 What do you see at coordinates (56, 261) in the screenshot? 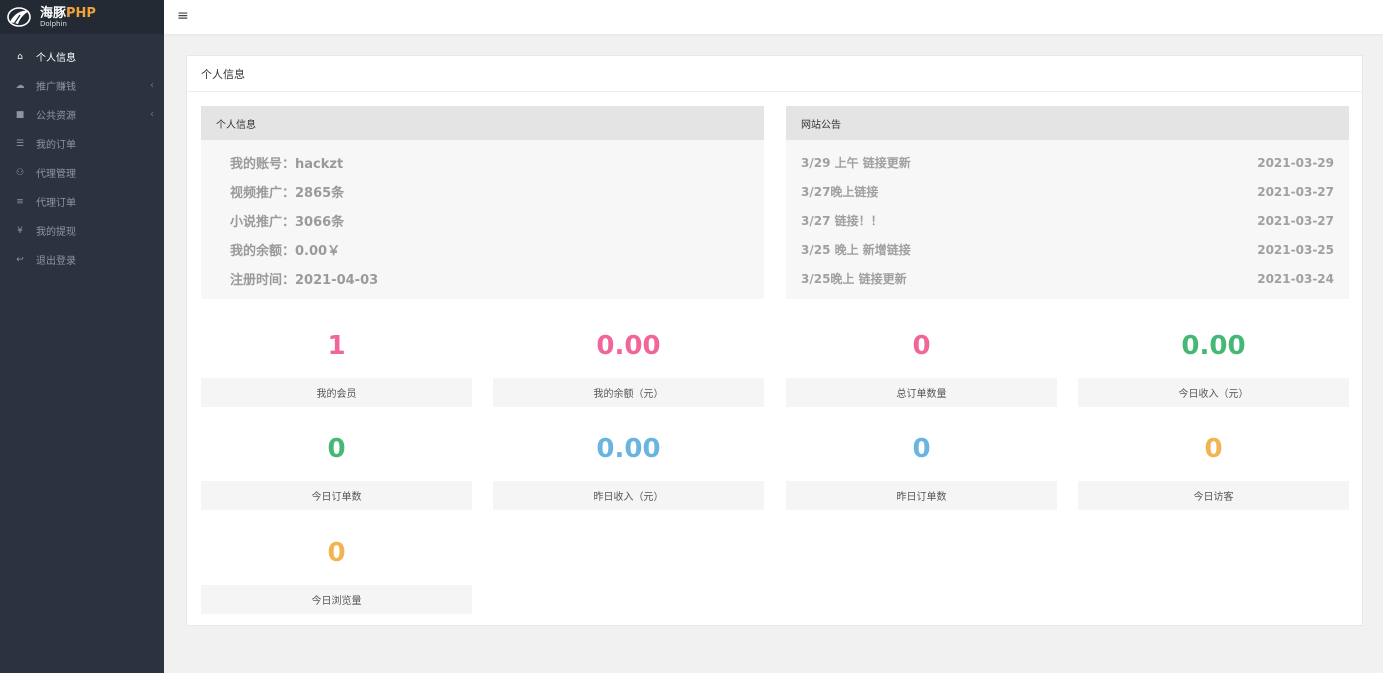
I see `sidebar-item-label: 退出登录` at bounding box center [56, 261].